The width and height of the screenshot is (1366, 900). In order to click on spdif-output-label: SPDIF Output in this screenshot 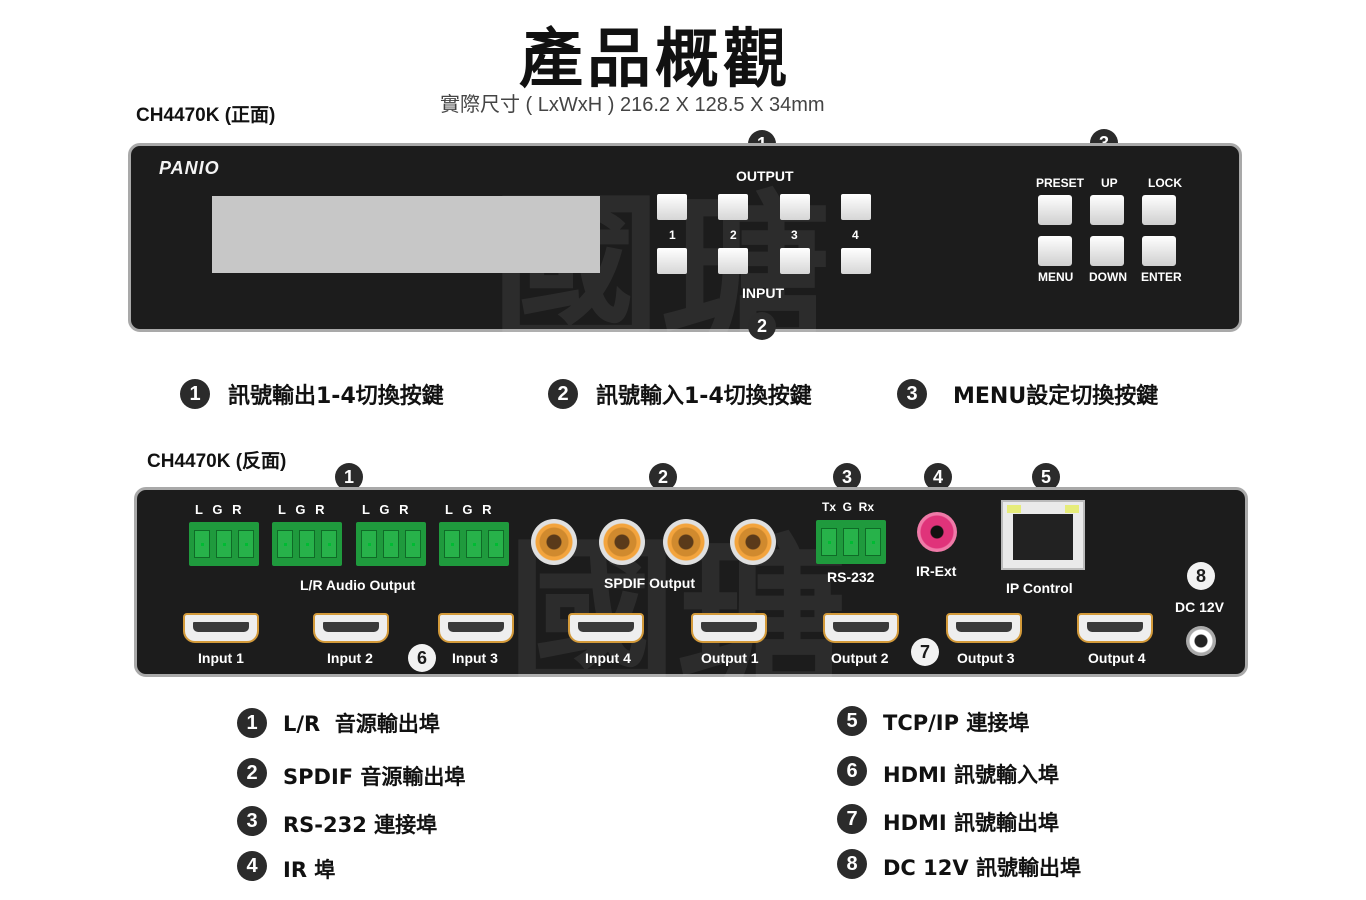, I will do `click(649, 583)`.